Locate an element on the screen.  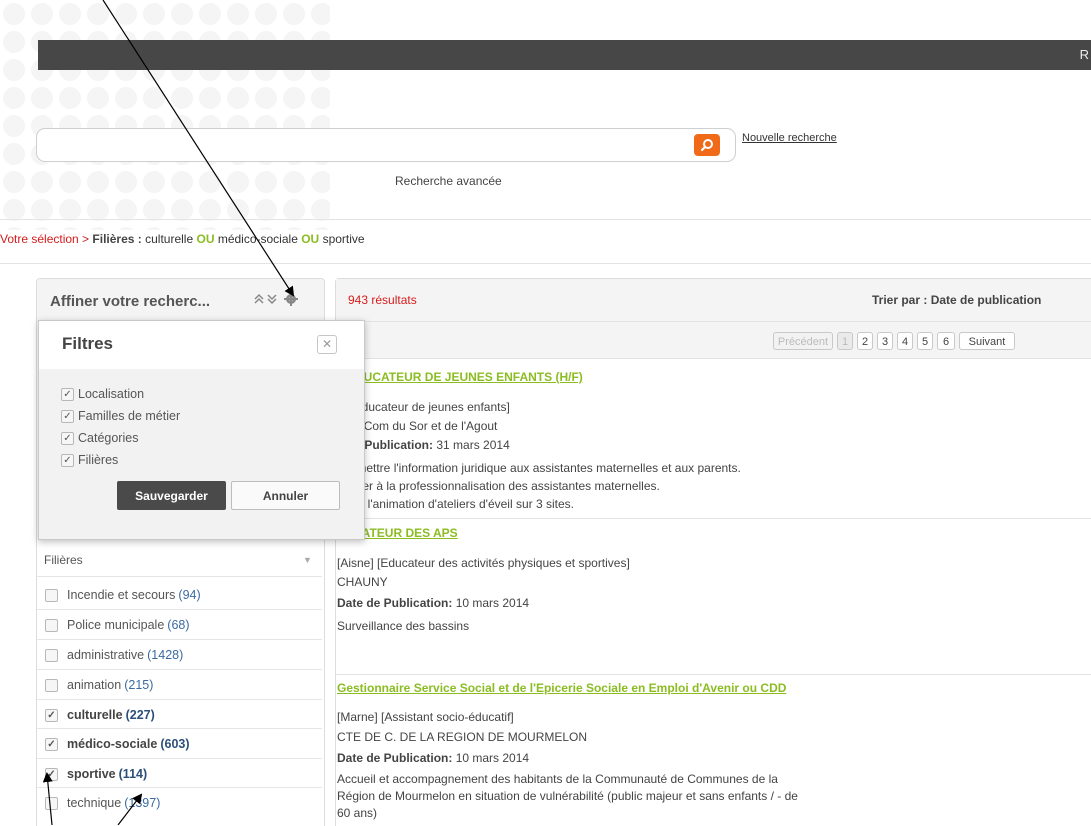
pager-page-1: 1 is located at coordinates (845, 341).